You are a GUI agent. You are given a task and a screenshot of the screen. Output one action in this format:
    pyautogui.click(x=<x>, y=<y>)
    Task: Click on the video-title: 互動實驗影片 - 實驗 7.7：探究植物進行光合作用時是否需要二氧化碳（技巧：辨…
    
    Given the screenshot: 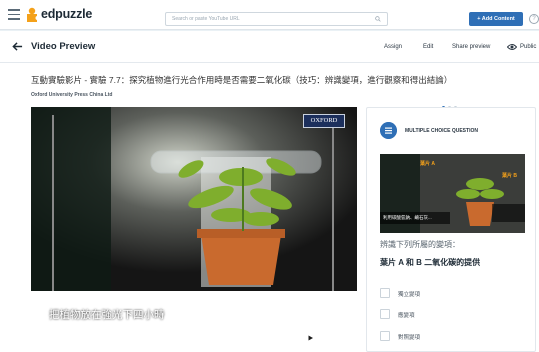 What is the action you would take?
    pyautogui.click(x=242, y=80)
    